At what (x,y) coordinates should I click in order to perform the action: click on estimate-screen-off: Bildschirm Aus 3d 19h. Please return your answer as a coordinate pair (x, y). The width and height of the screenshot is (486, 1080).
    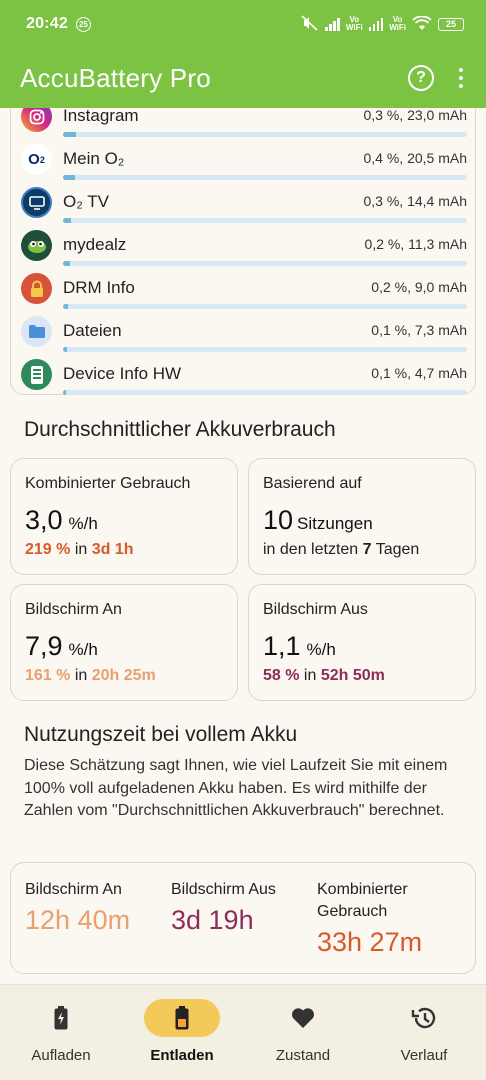
    Looking at the image, I should click on (223, 907).